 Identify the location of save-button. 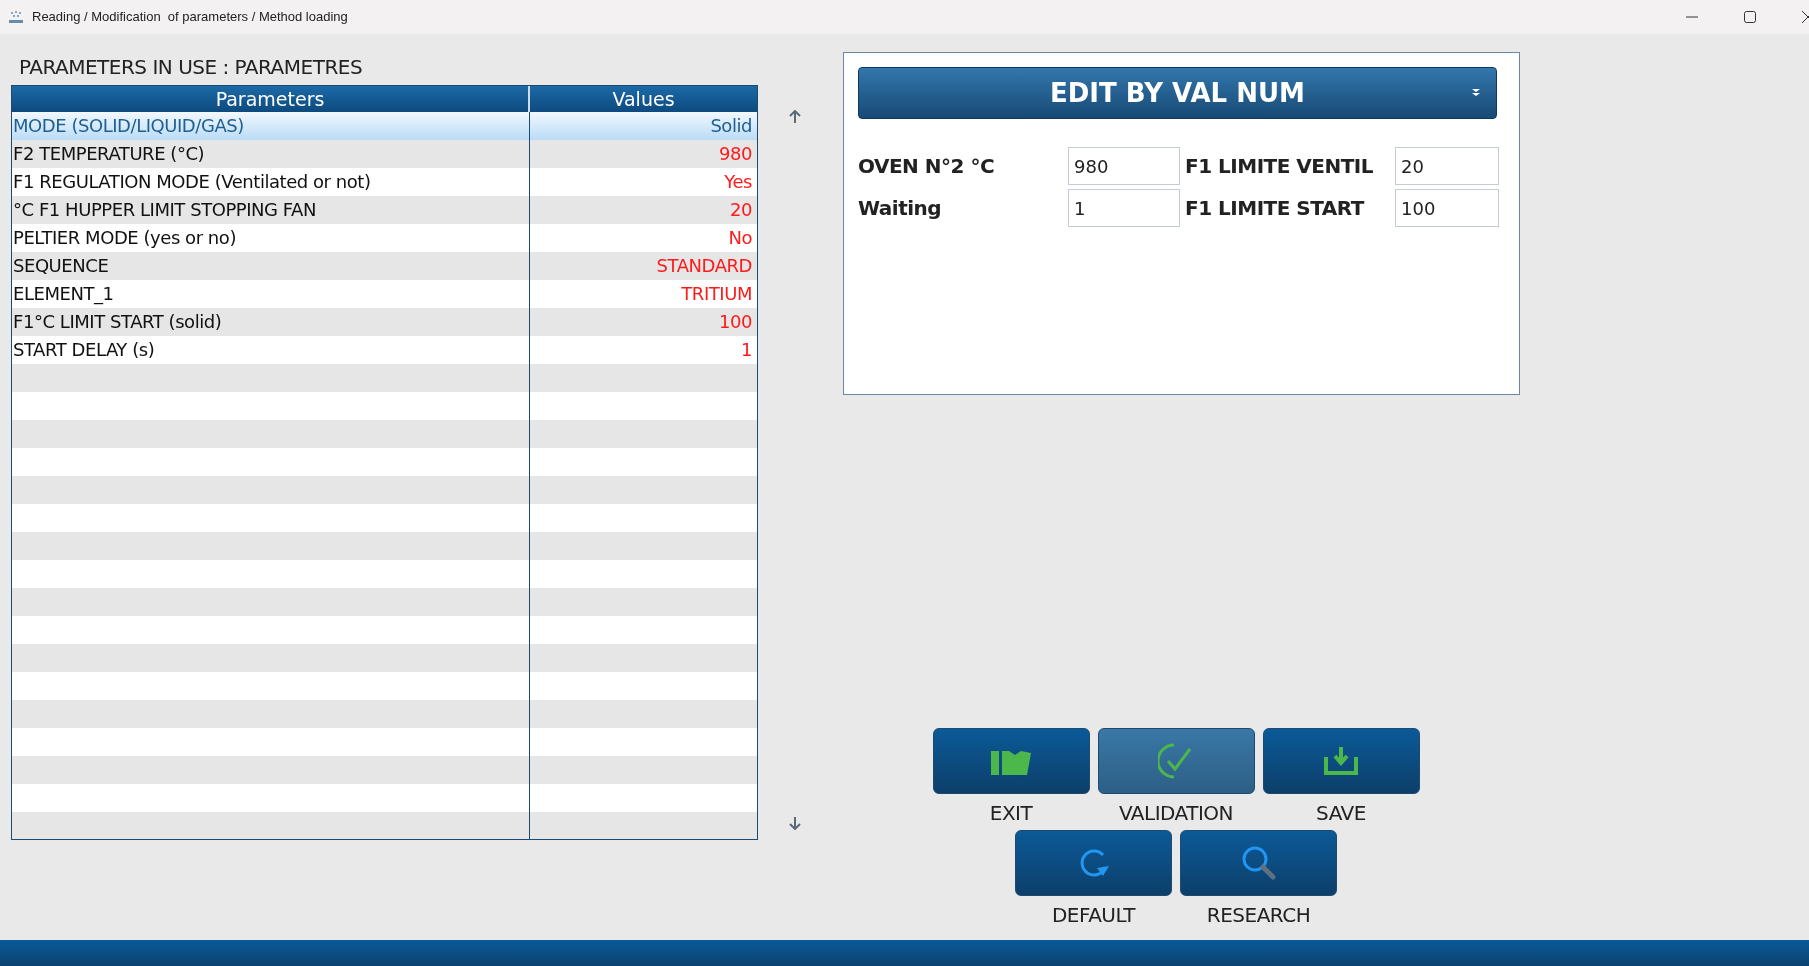
(1341, 761).